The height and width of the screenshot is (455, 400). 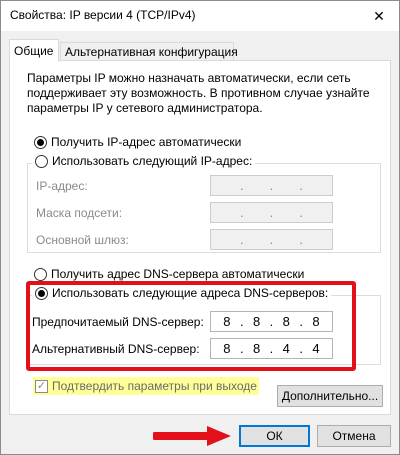 What do you see at coordinates (154, 386) in the screenshot?
I see `validate-on-exit-label: Подтвердить параметры при выходе` at bounding box center [154, 386].